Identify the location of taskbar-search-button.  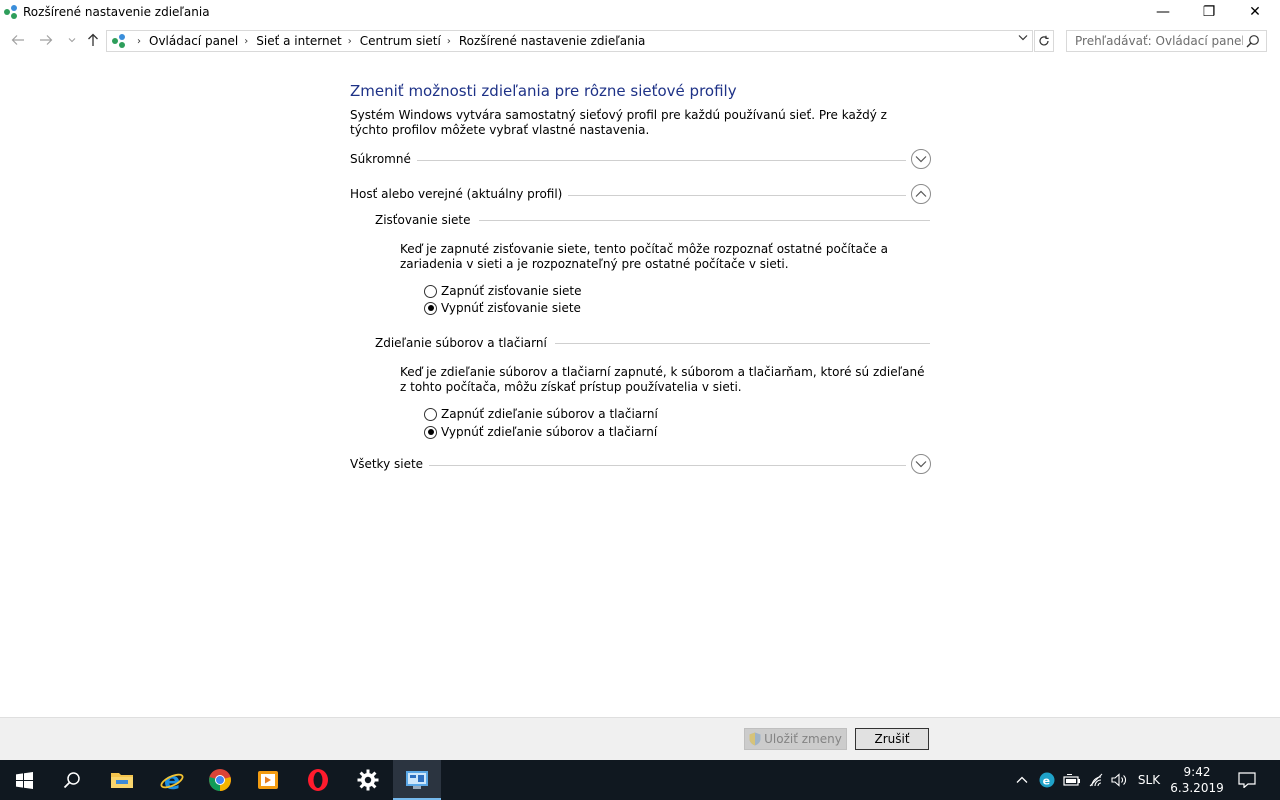
(72, 780).